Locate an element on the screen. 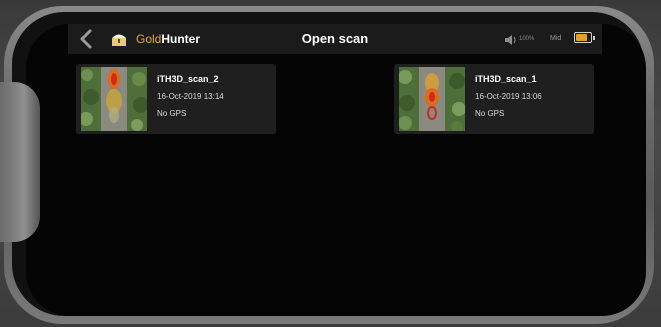  battery-icon is located at coordinates (584, 37).